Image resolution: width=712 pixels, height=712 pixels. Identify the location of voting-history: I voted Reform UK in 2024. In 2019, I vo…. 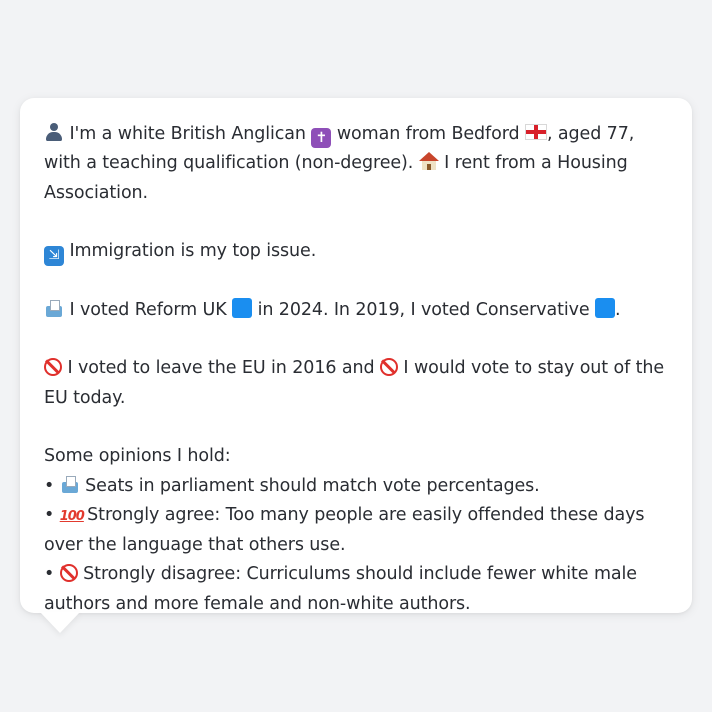
(356, 310).